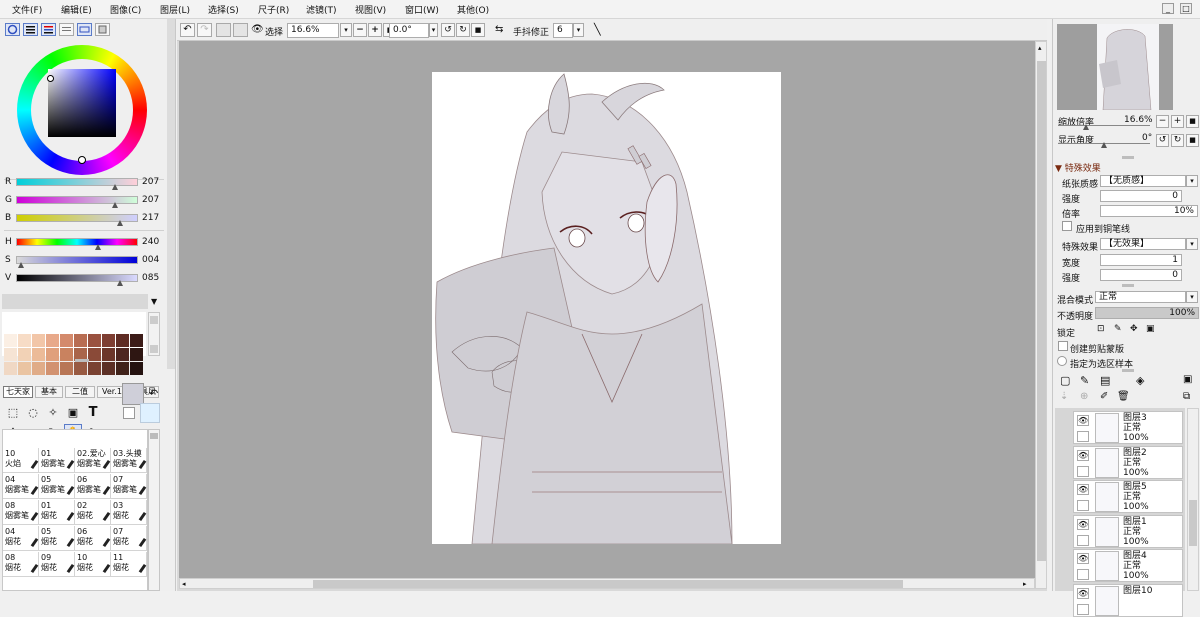  I want to click on nav-zoom-in-button: +, so click(1177, 121).